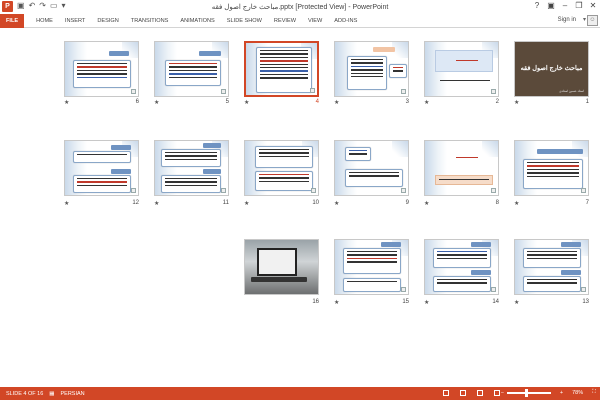 This screenshot has height=400, width=600. Describe the element at coordinates (446, 393) in the screenshot. I see `normal-view-icon` at that location.